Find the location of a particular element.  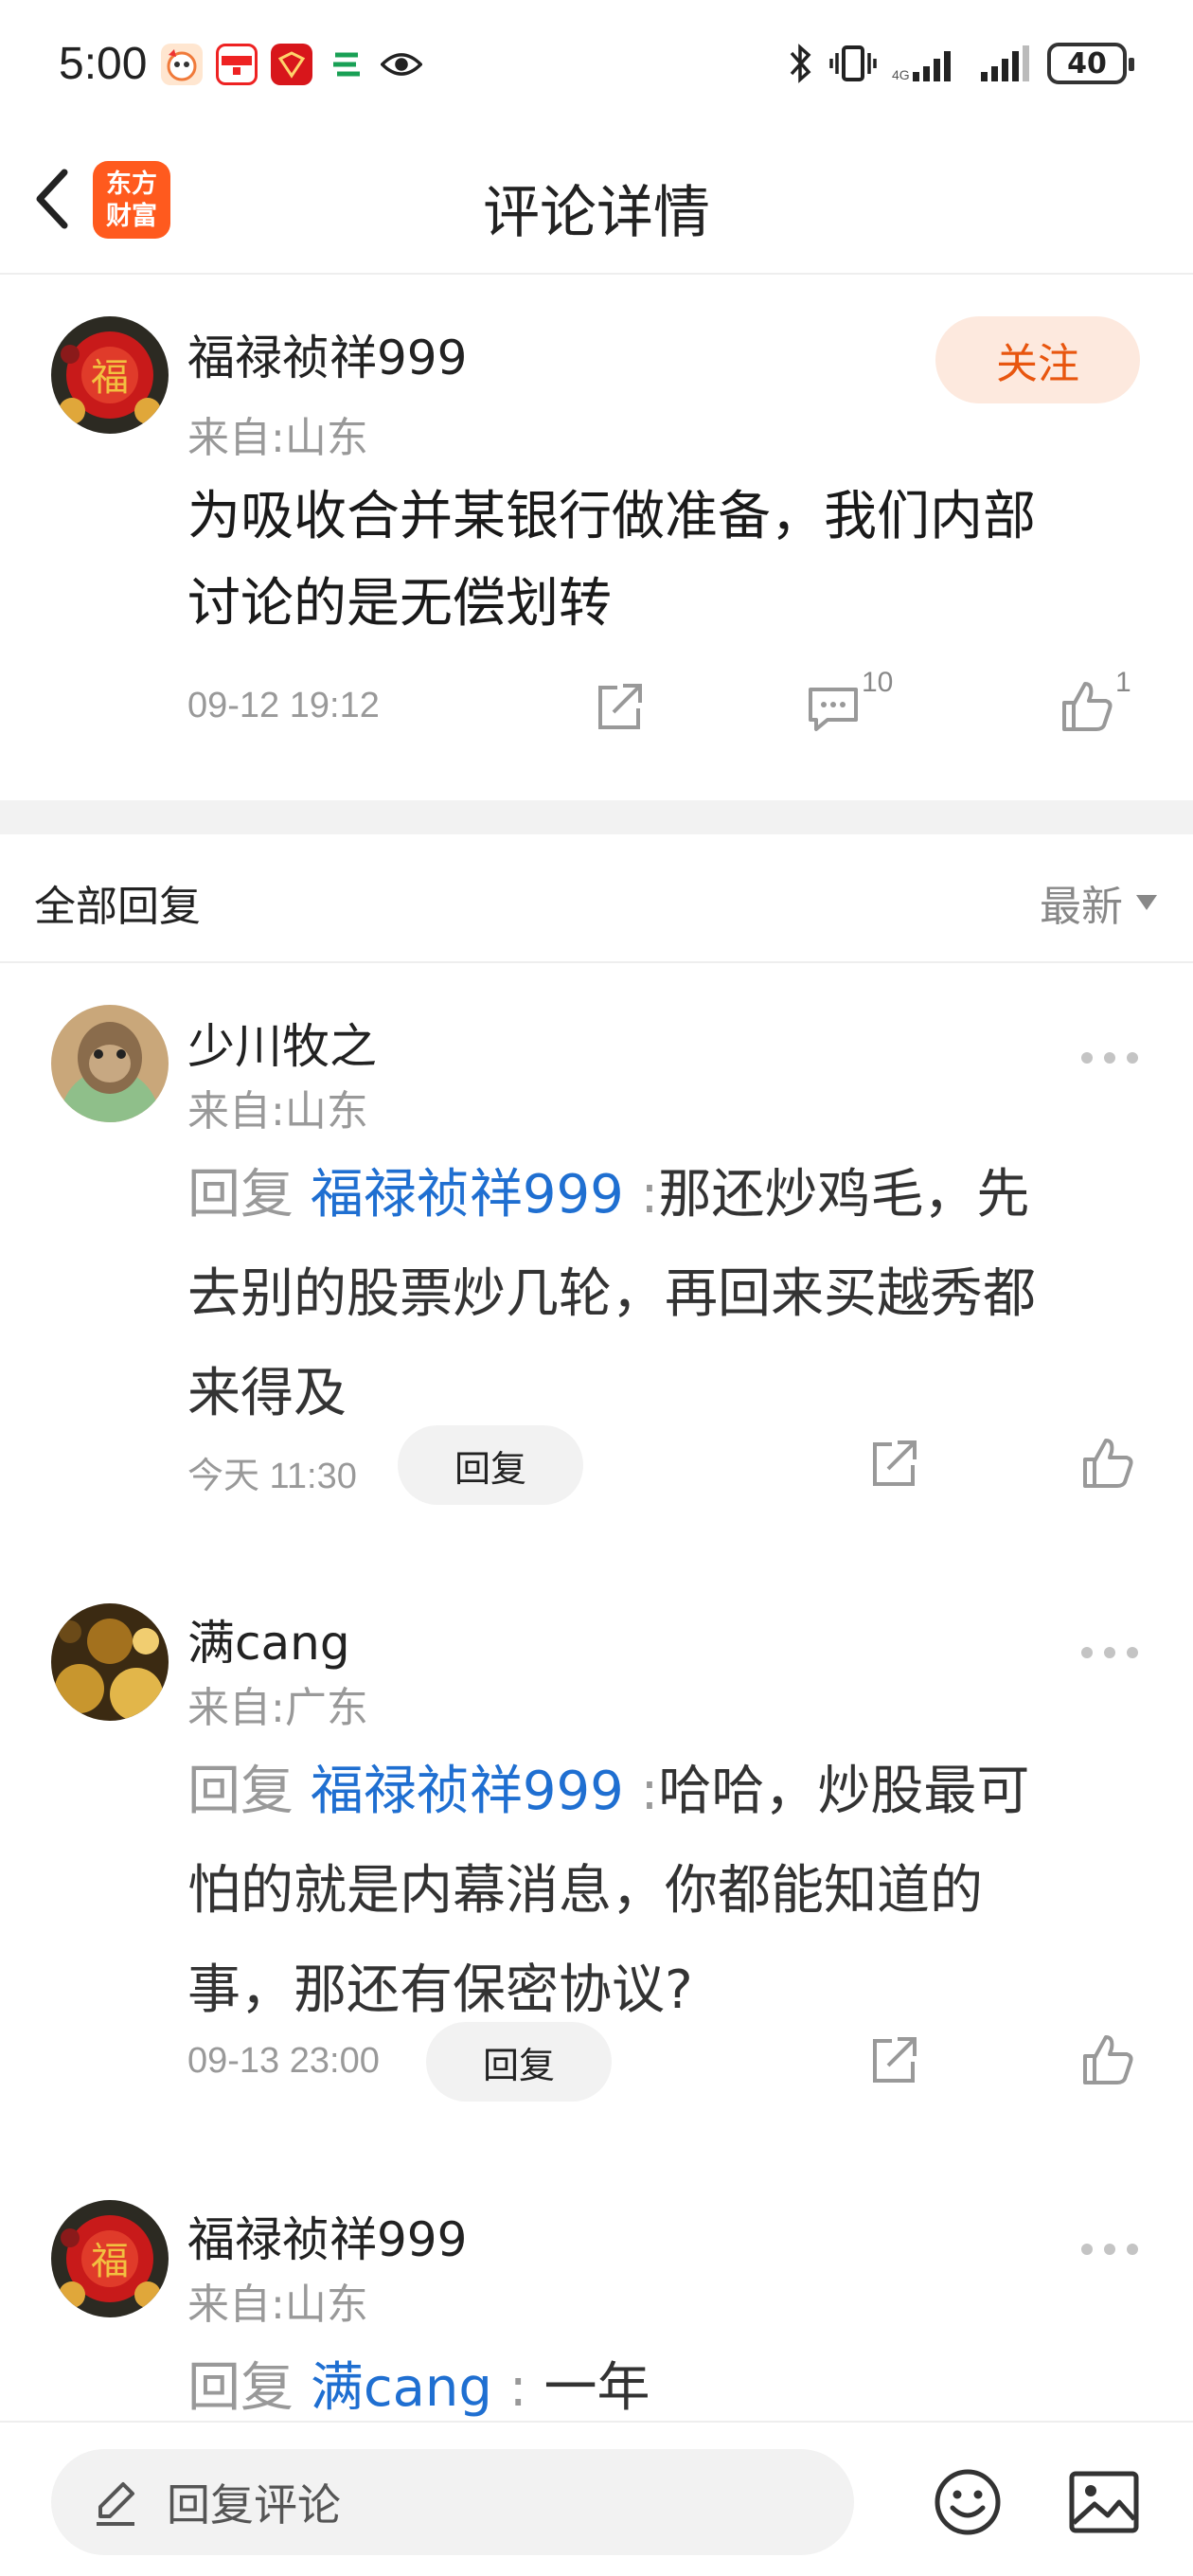

post-text-line-1: 为吸收合并某银行做准备，我们内部 is located at coordinates (611, 516).